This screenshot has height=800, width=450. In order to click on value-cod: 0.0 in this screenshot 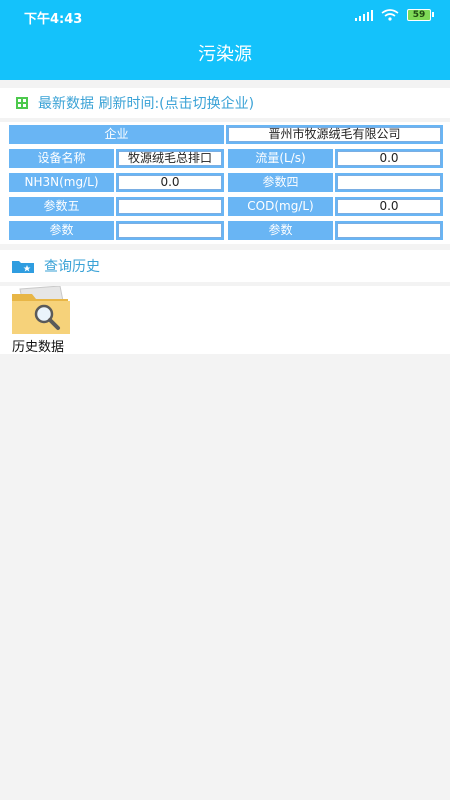, I will do `click(389, 206)`.